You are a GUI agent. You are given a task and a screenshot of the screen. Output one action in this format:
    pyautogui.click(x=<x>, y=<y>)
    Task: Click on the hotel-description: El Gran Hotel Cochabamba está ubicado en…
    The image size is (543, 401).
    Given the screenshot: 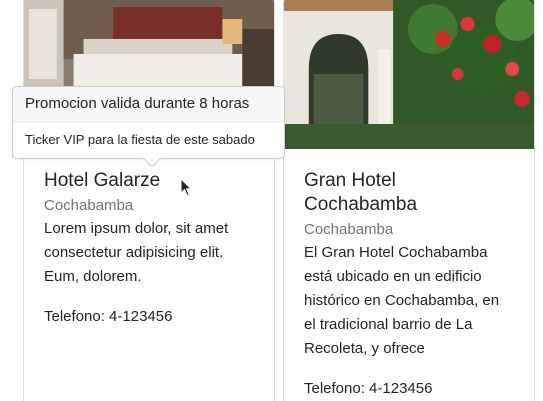 What is the action you would take?
    pyautogui.click(x=402, y=300)
    